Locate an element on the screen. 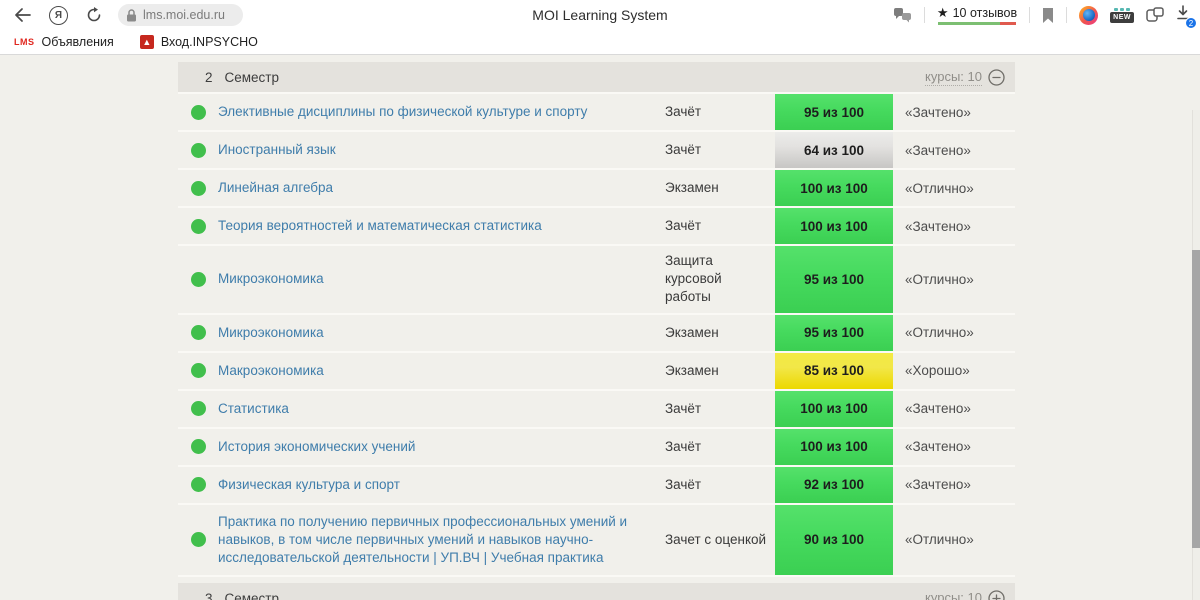  score-badge: 64 из 100 is located at coordinates (834, 150).